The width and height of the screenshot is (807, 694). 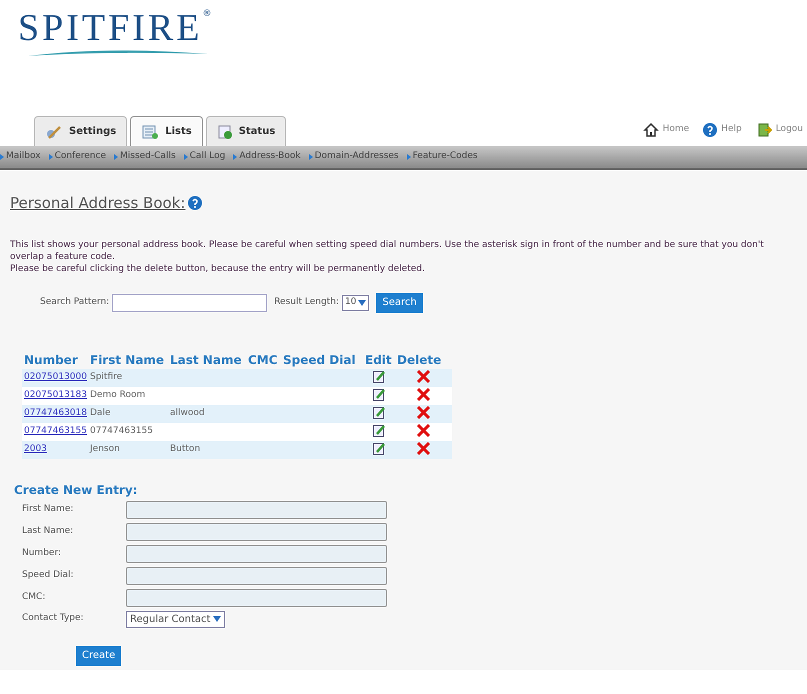 I want to click on nav-link: Missed-Calls, so click(x=145, y=157).